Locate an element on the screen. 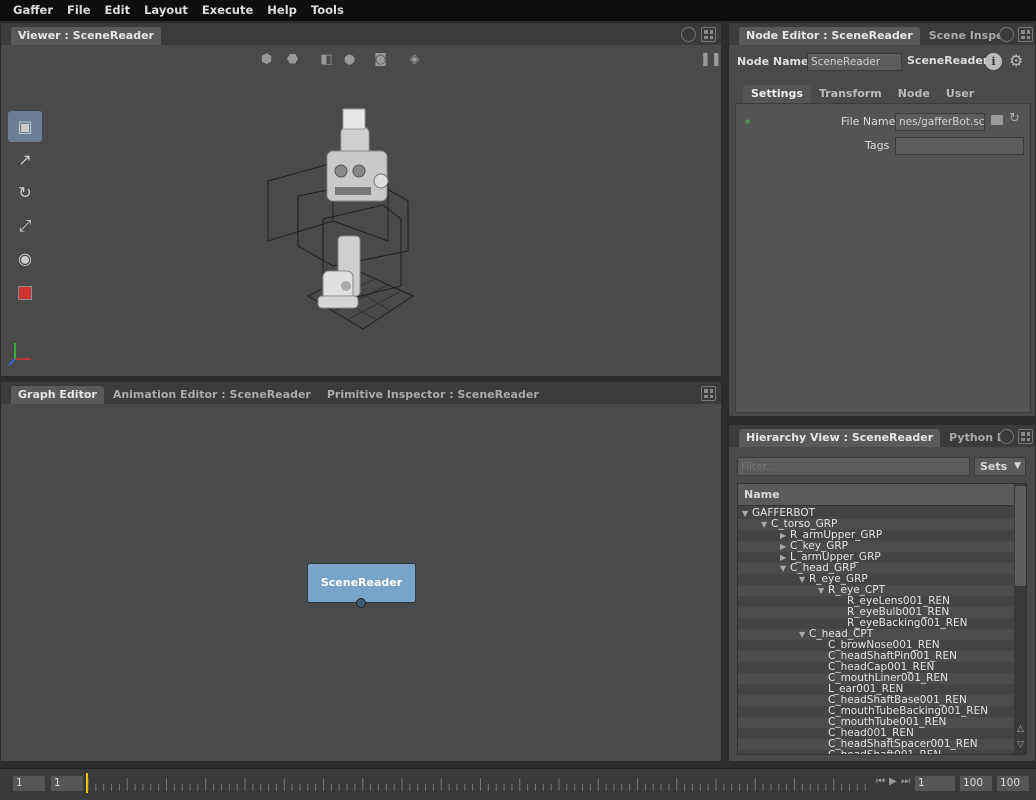 The height and width of the screenshot is (800, 1036). info-icon: i is located at coordinates (993, 61).